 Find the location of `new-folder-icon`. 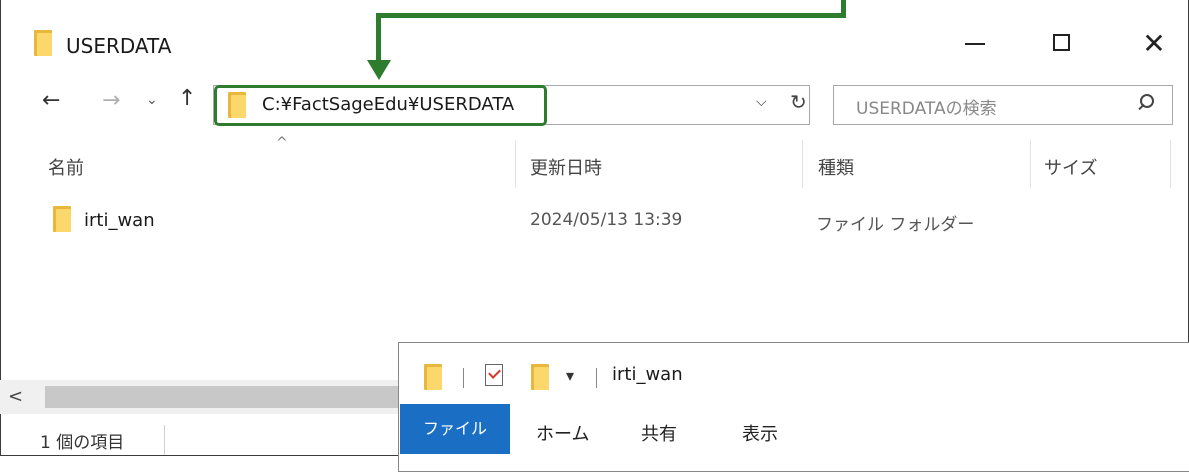

new-folder-icon is located at coordinates (540, 377).